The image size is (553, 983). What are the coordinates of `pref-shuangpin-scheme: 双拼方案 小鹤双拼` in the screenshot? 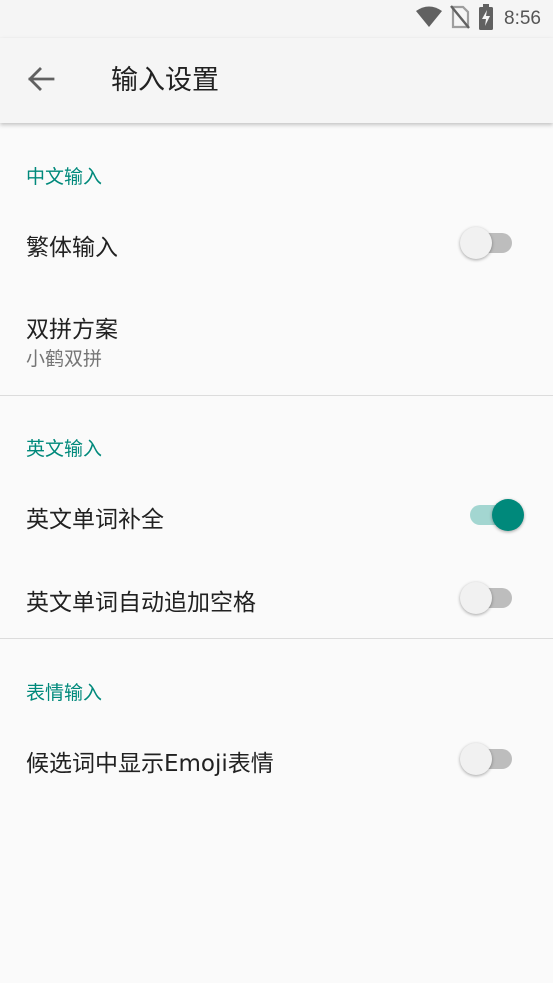 It's located at (276, 340).